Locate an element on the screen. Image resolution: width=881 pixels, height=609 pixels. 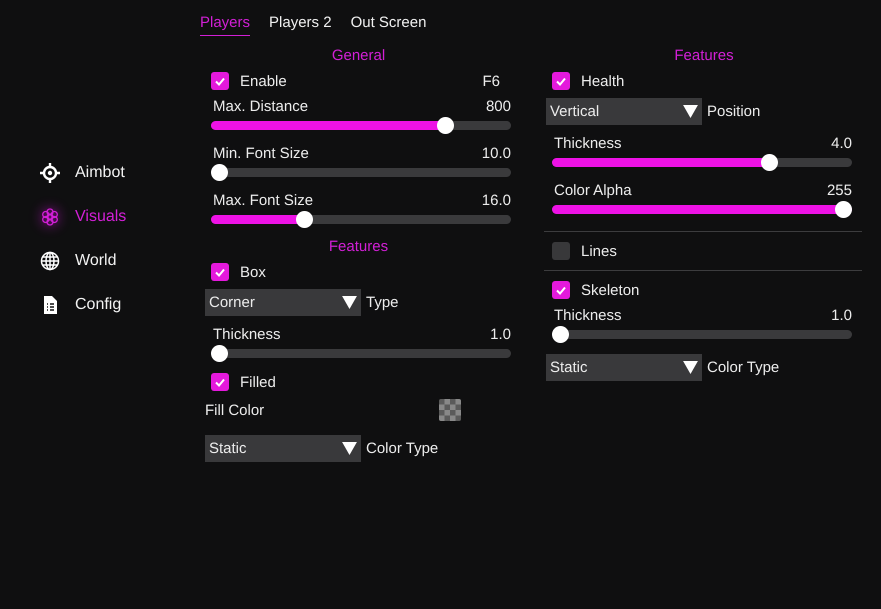
hotkey-label: F6 is located at coordinates (491, 81).